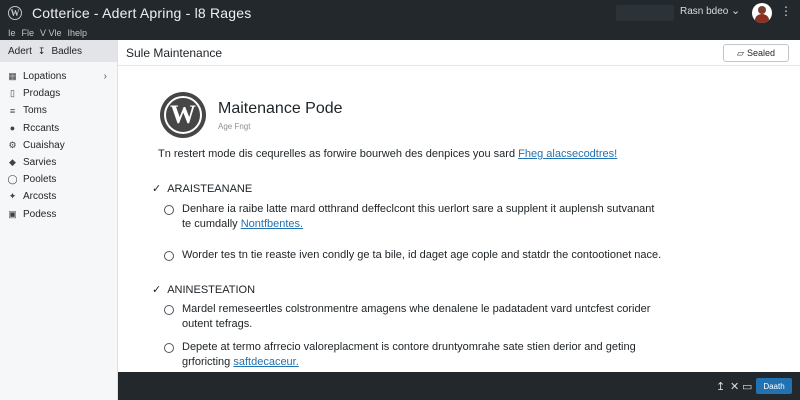 This screenshot has width=800, height=400. Describe the element at coordinates (20, 51) in the screenshot. I see `sidebar-header-label: Adert` at that location.